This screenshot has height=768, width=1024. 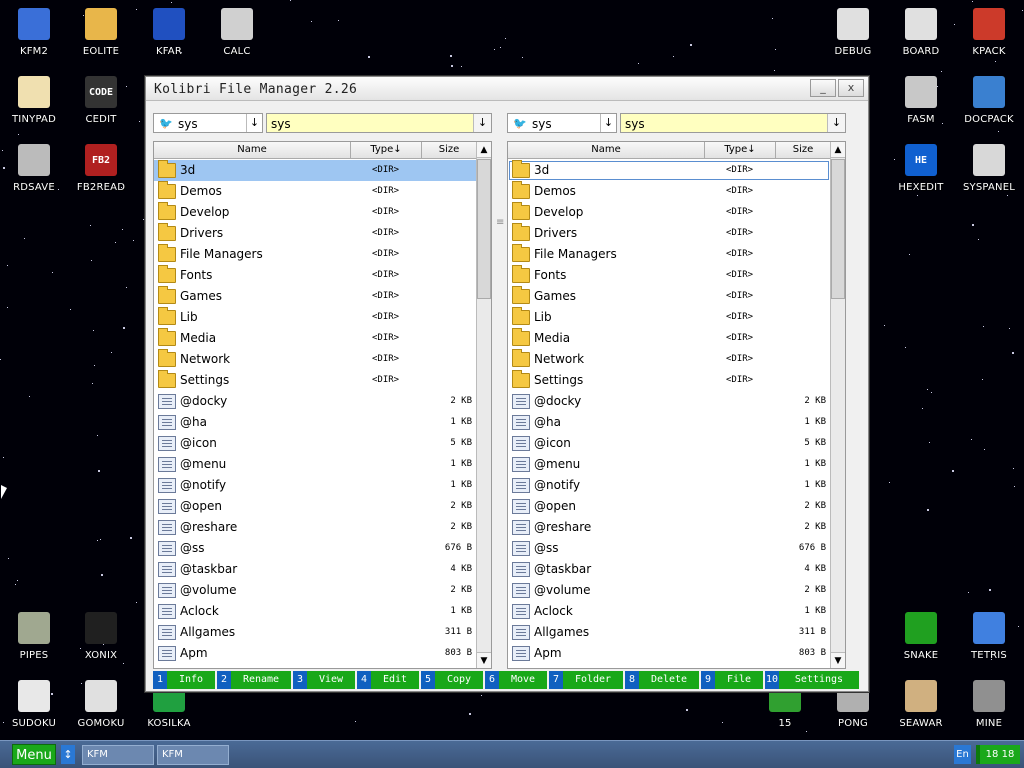 What do you see at coordinates (101, 636) in the screenshot?
I see `desktop-icon-xonix: XONIX` at bounding box center [101, 636].